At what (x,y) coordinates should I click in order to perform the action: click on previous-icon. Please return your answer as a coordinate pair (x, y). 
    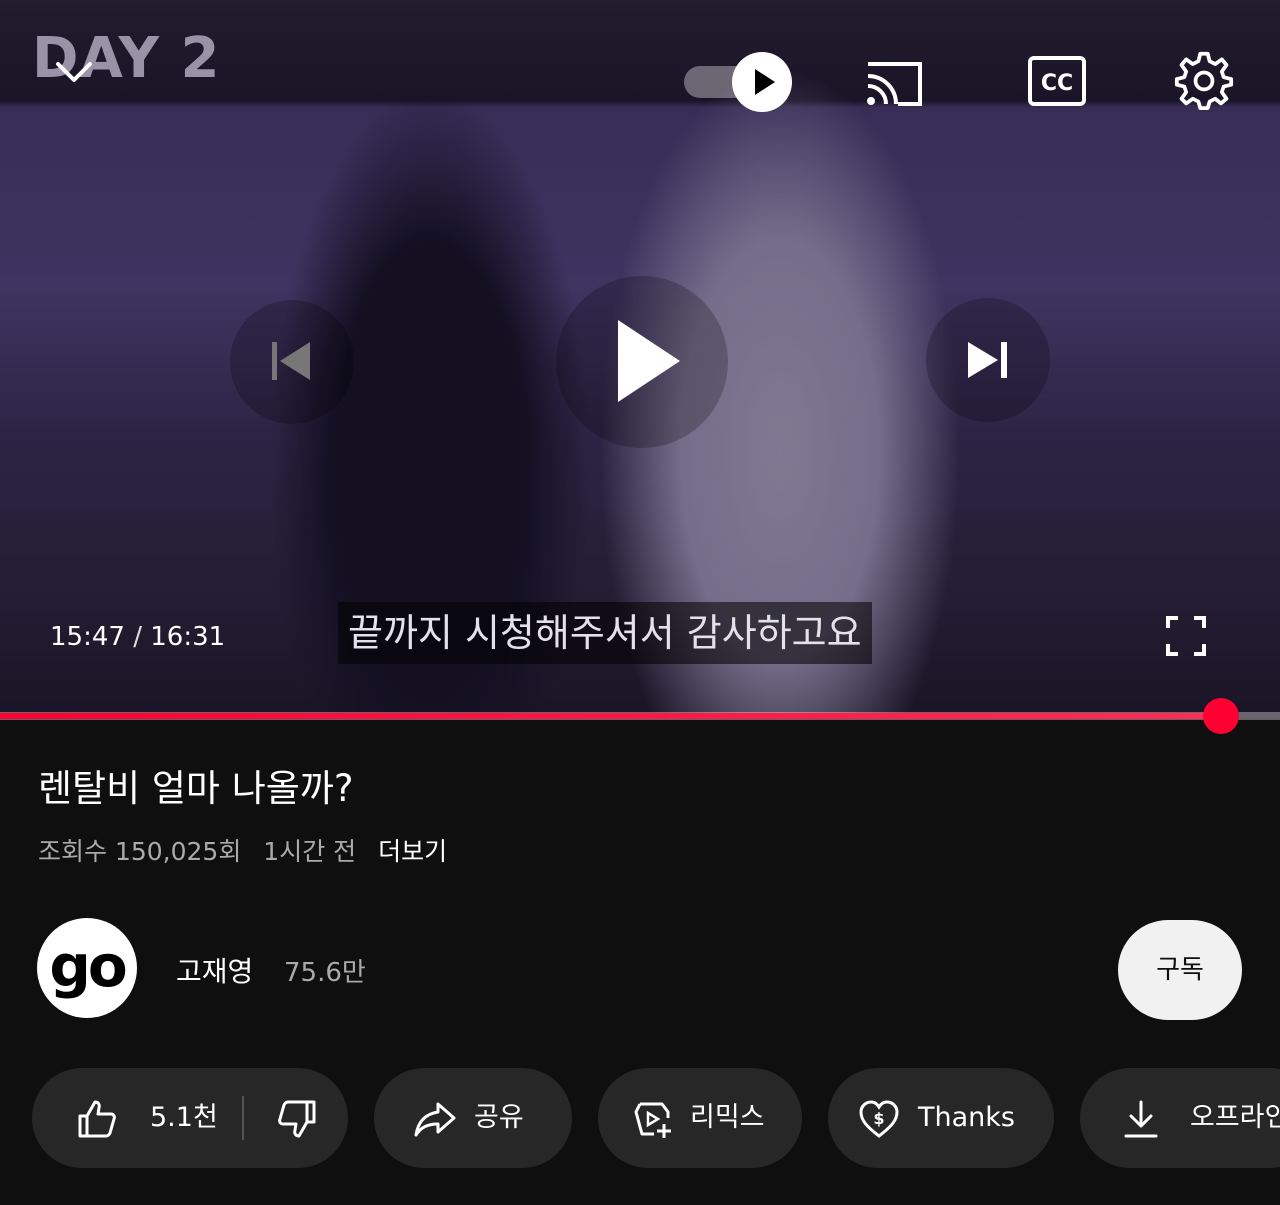
    Looking at the image, I should click on (291, 361).